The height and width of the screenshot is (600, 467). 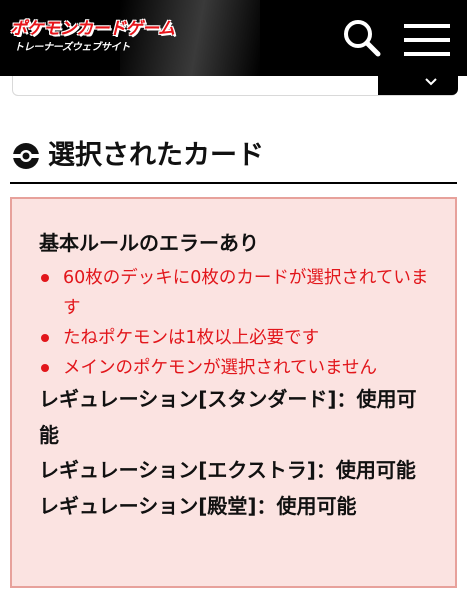 I want to click on site-logo: ポケモンカードゲーム トレーナーズウェブサイト, so click(x=92, y=36).